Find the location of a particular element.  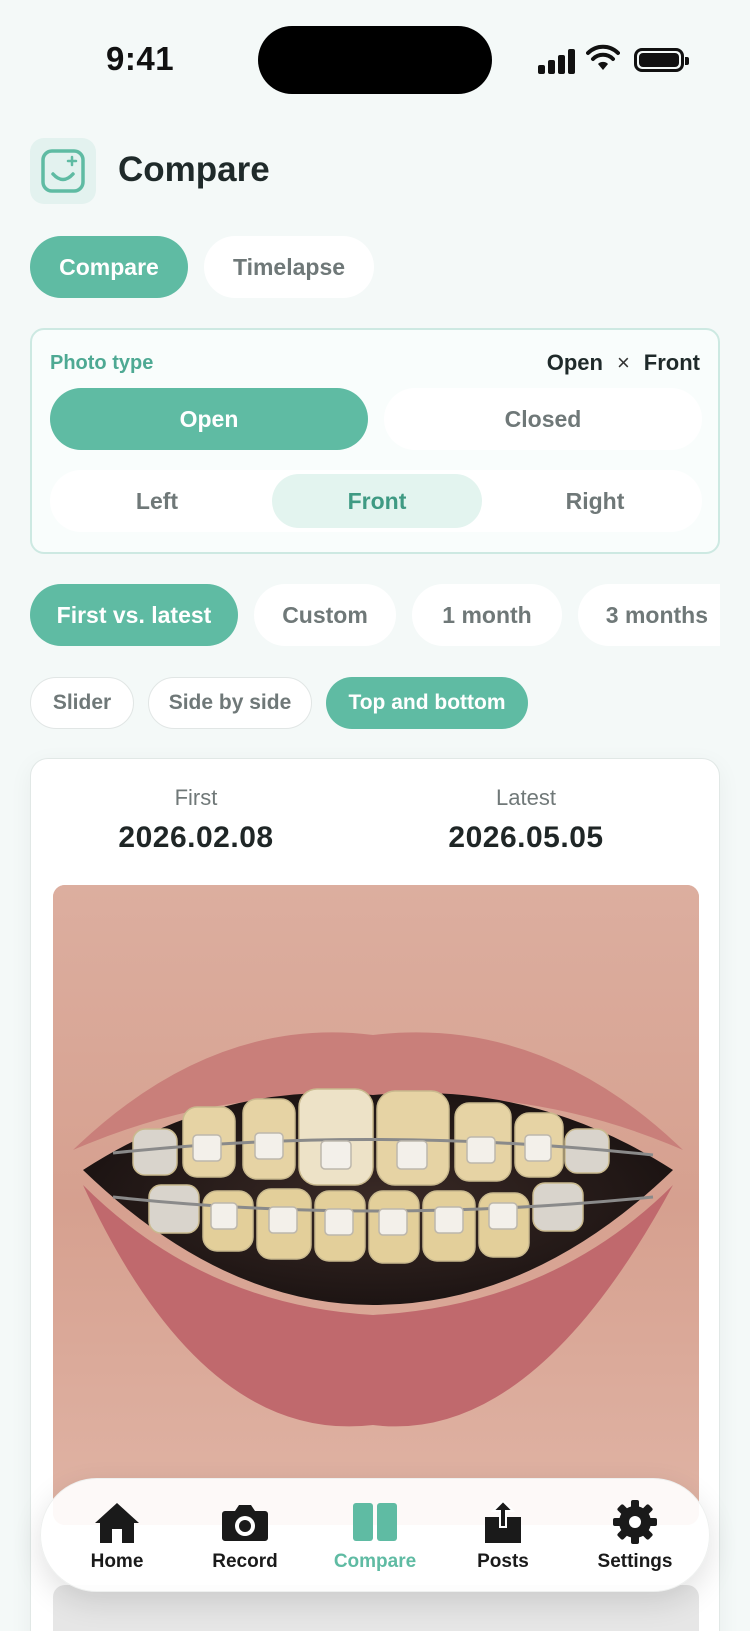

bottom-nav: Home Record Compare Posts Settings is located at coordinates (375, 1535).